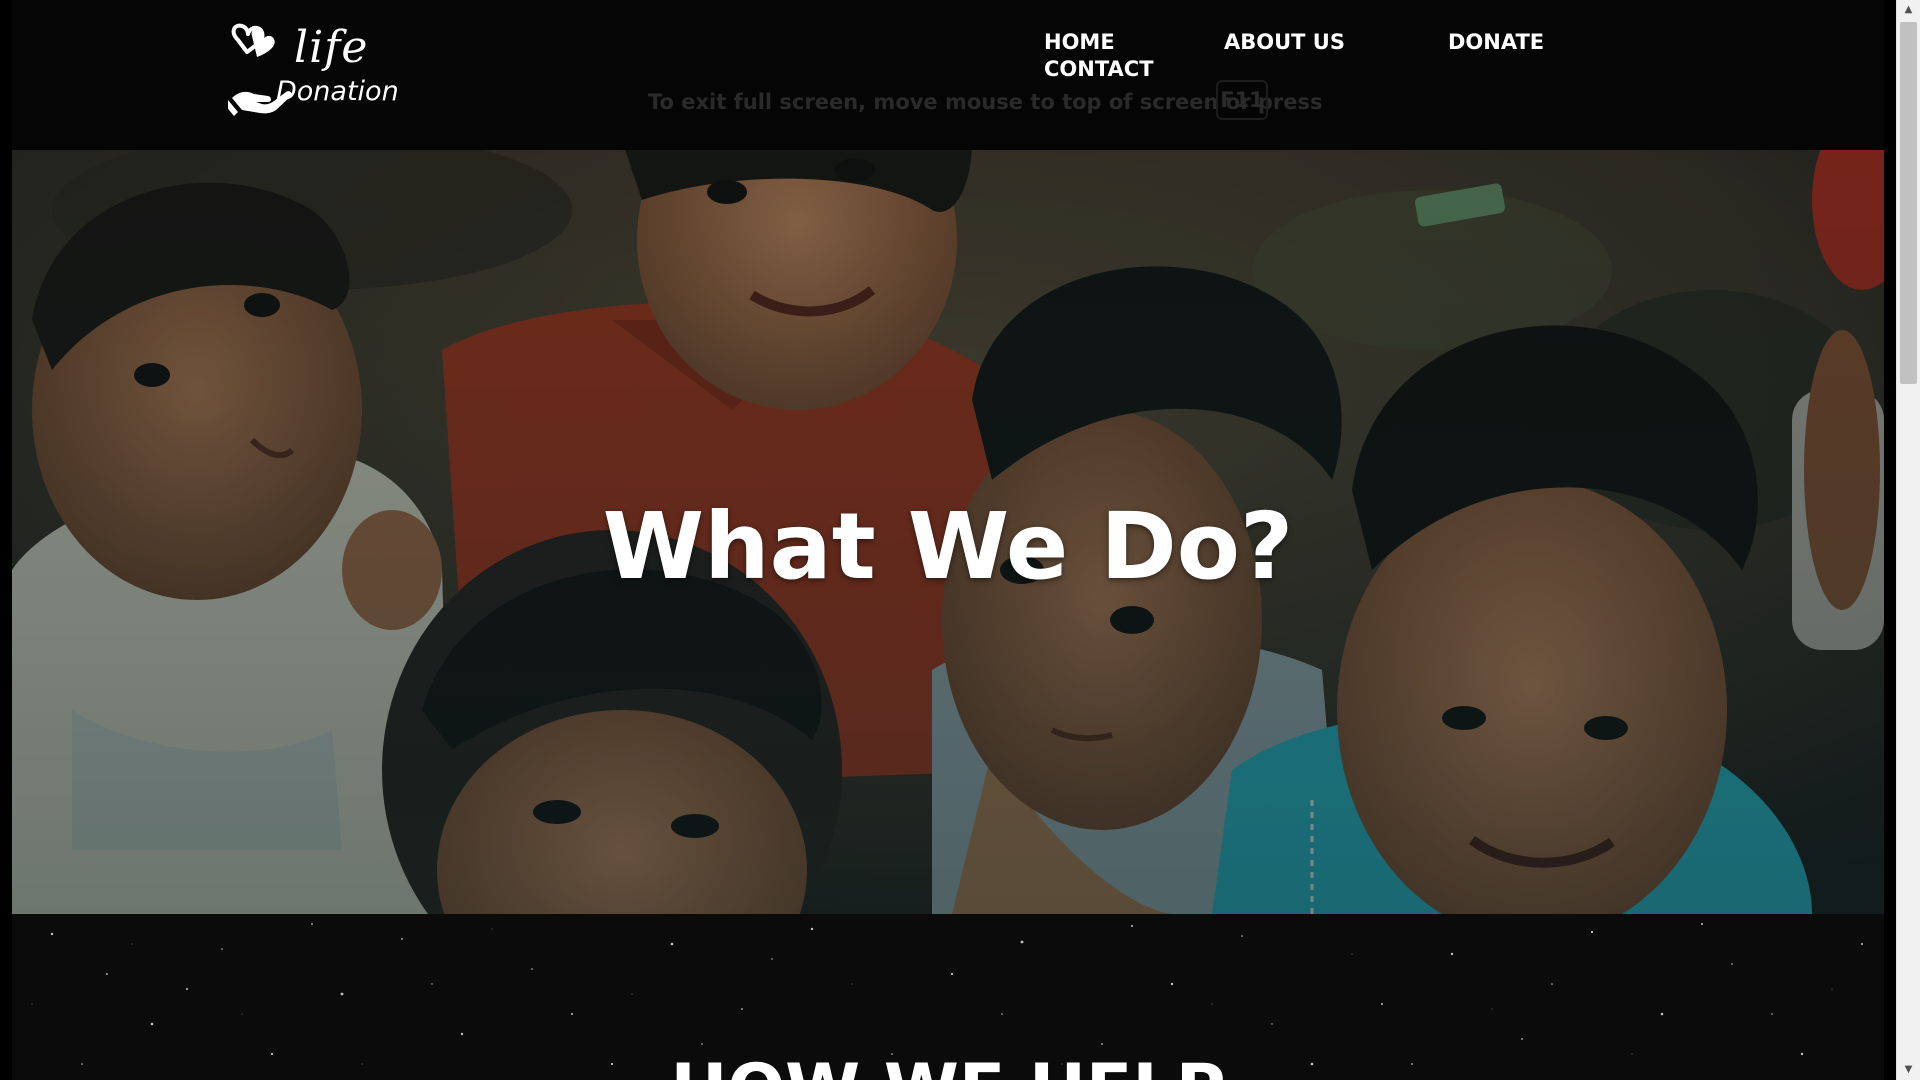 The image size is (1920, 1080). I want to click on fullscreen-hint-key: F11, so click(1242, 100).